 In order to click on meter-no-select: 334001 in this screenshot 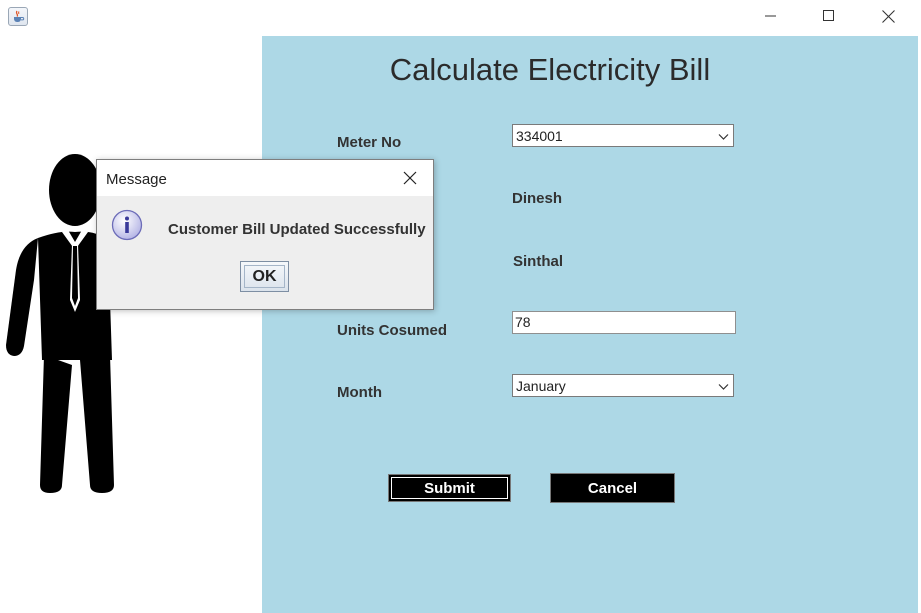, I will do `click(623, 135)`.